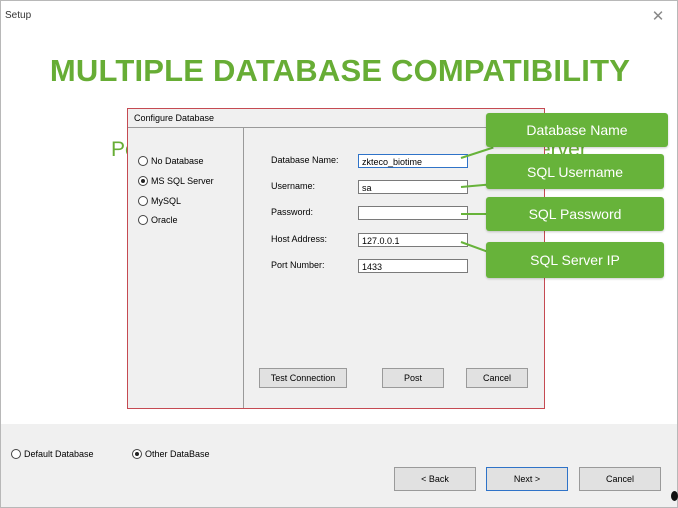 This screenshot has height=508, width=678. Describe the element at coordinates (413, 161) in the screenshot. I see `database-name-input: zkteco_biotime` at that location.